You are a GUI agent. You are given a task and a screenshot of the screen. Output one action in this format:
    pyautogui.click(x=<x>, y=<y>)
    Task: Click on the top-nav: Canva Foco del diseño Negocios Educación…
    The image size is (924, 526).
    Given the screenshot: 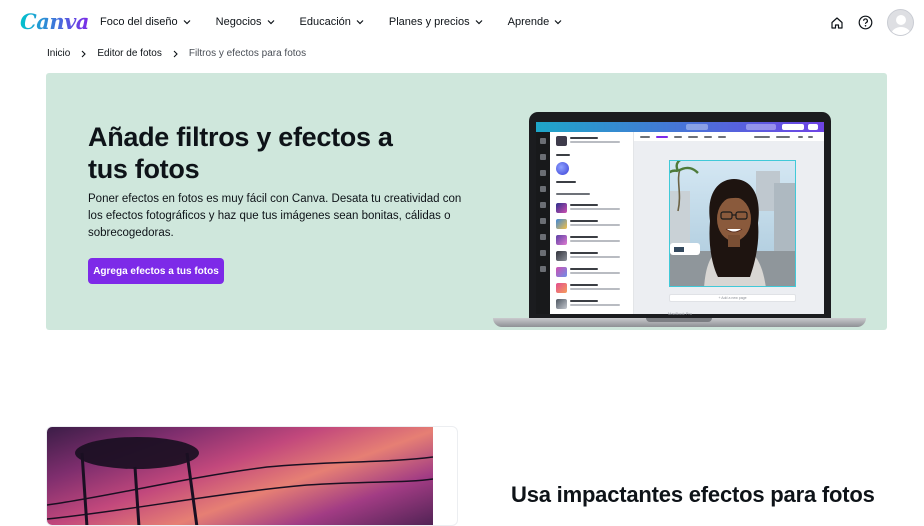 What is the action you would take?
    pyautogui.click(x=462, y=23)
    